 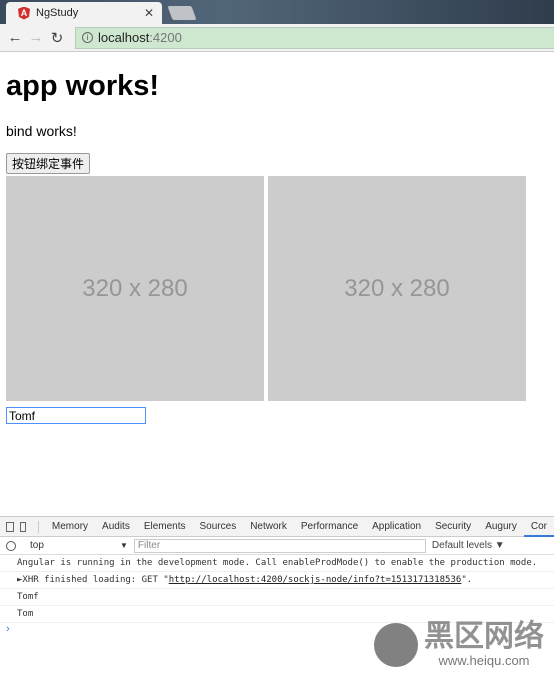 I want to click on tab-network: Network, so click(x=268, y=527).